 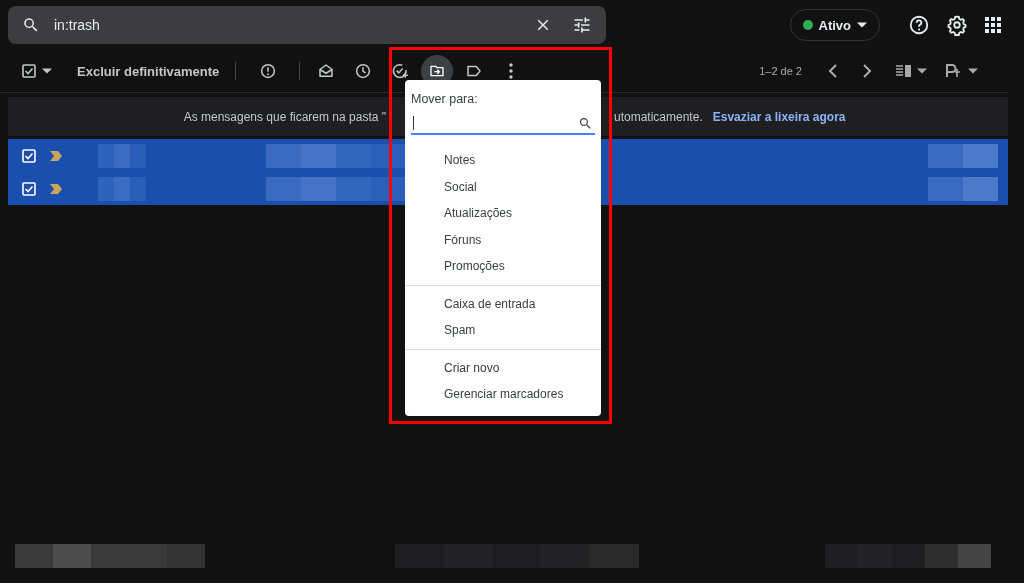 What do you see at coordinates (284, 116) in the screenshot?
I see `banner-text: As mensagens que ficarem na pasta "` at bounding box center [284, 116].